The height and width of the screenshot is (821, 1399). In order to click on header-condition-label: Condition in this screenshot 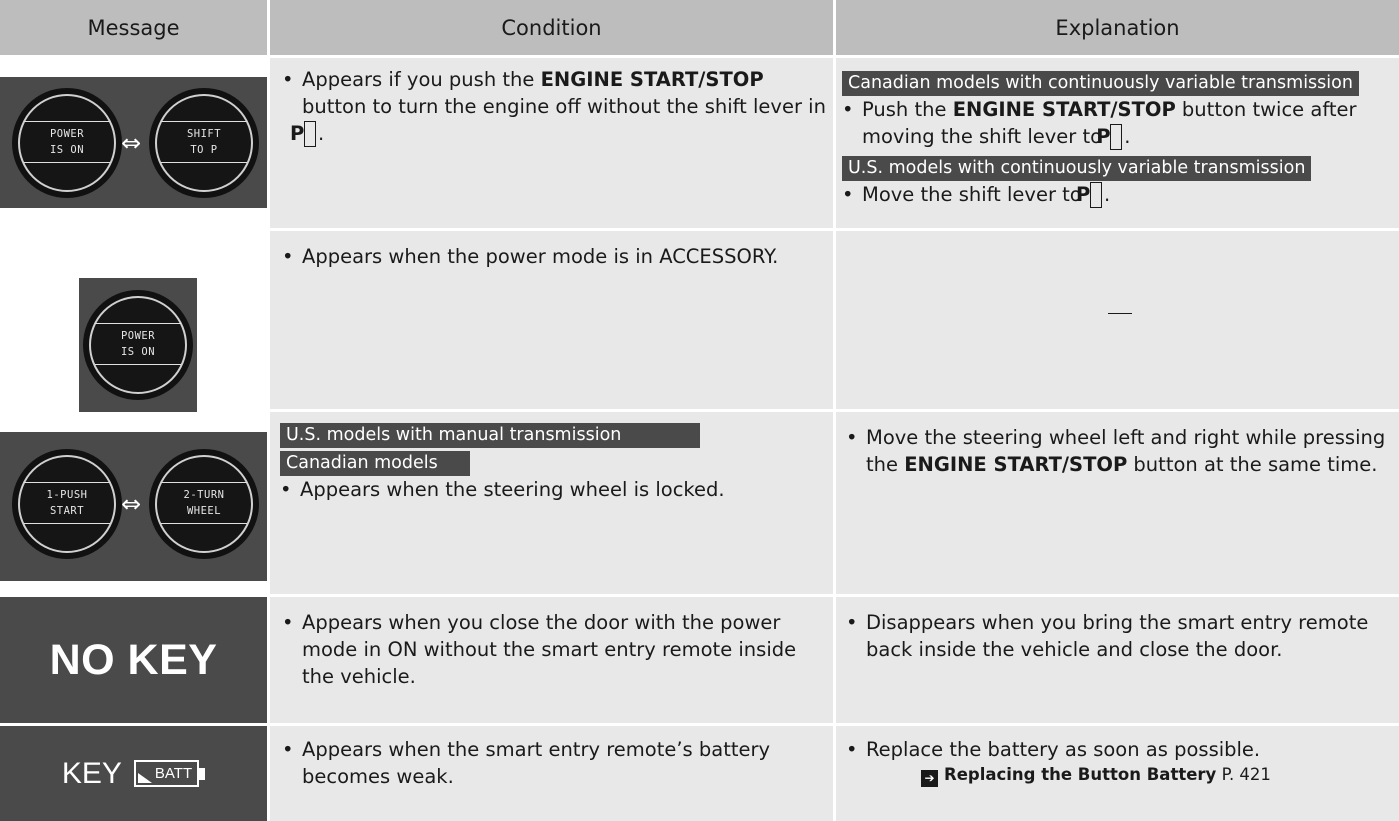, I will do `click(551, 27)`.